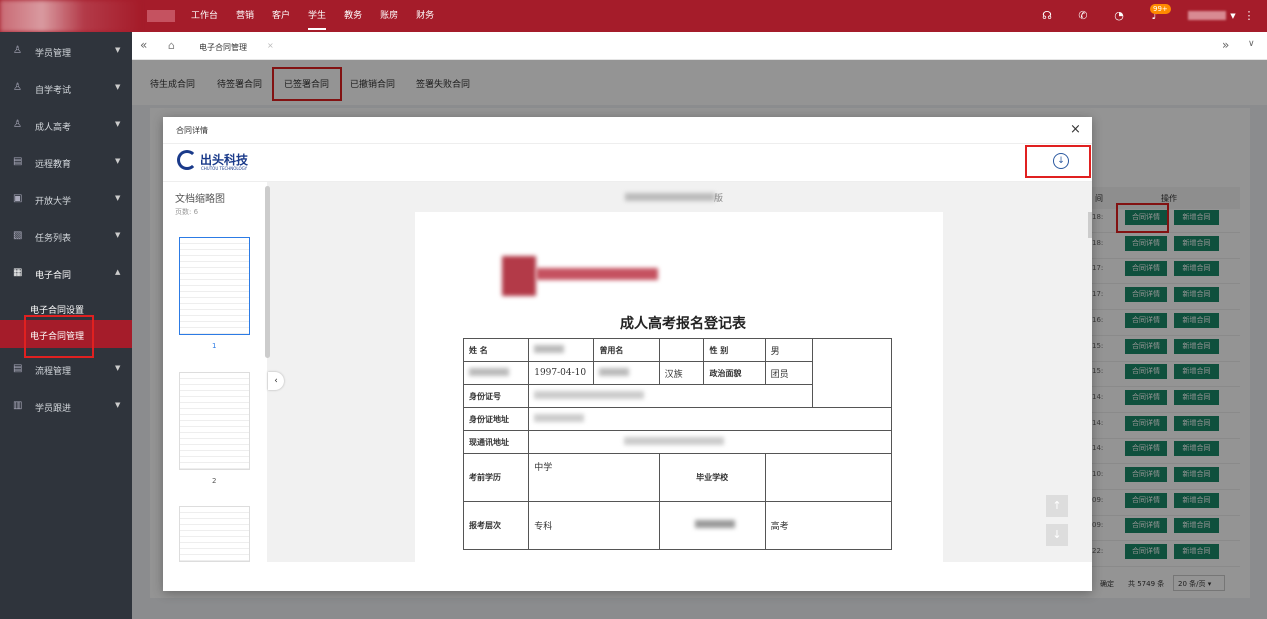  What do you see at coordinates (496, 525) in the screenshot?
I see `label-level: 报考层次` at bounding box center [496, 525].